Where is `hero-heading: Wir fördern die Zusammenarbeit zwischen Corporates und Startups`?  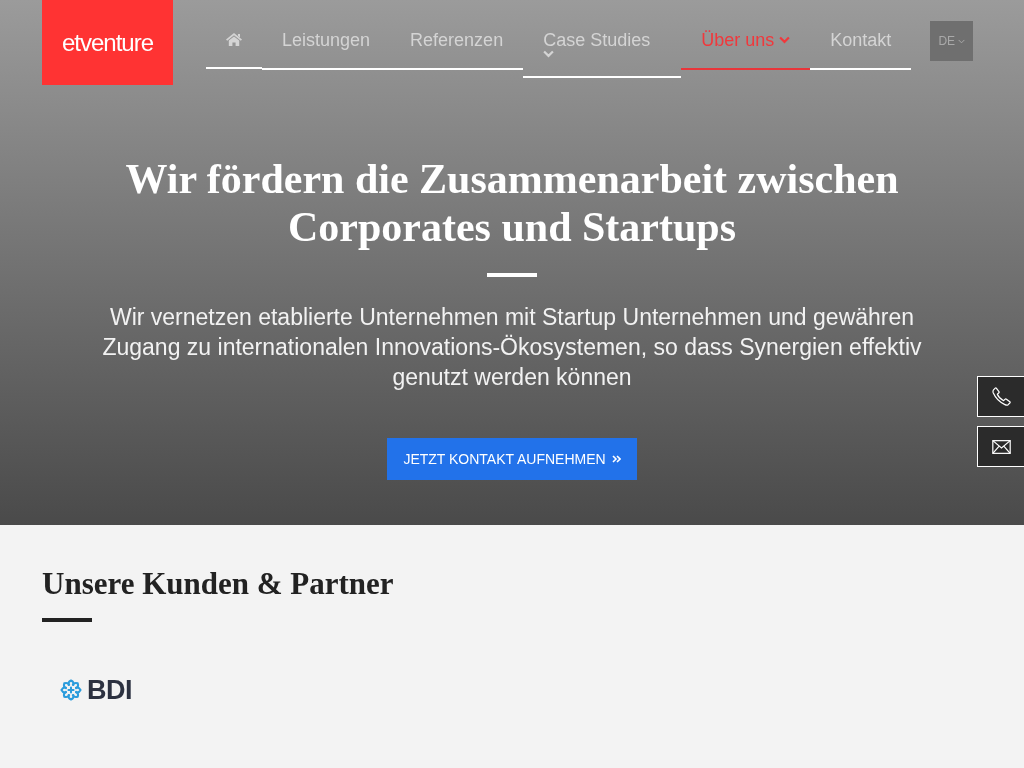 hero-heading: Wir fördern die Zusammenarbeit zwischen Corporates und Startups is located at coordinates (512, 203).